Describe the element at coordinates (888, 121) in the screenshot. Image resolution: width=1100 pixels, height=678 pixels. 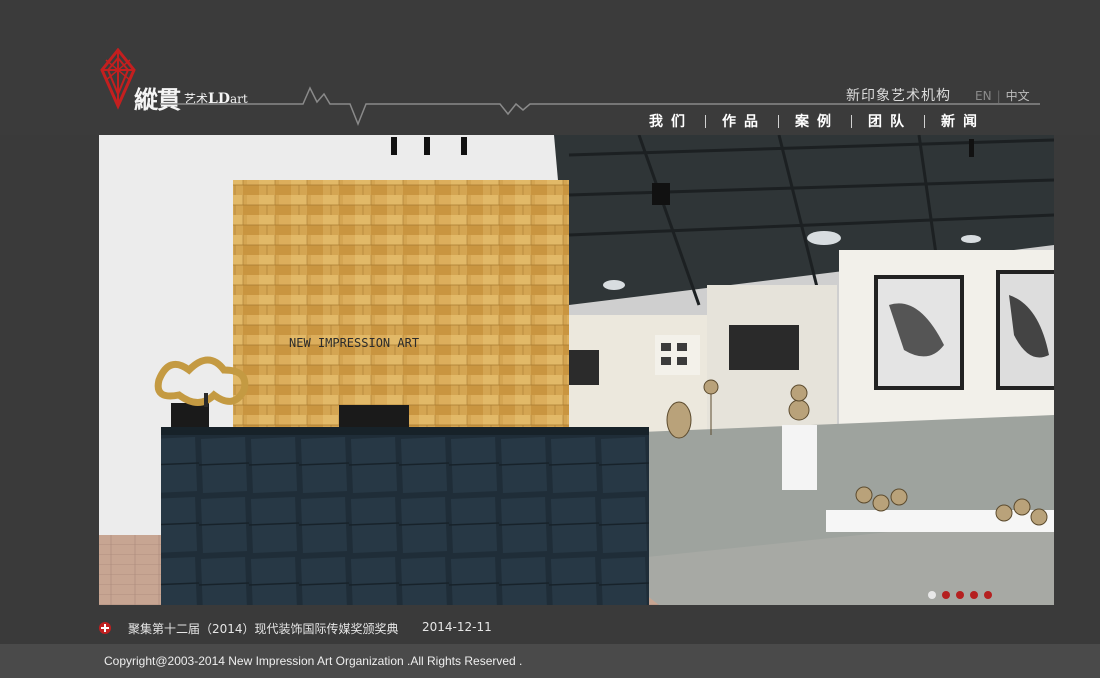
I see `nav-item-team: 团队` at that location.